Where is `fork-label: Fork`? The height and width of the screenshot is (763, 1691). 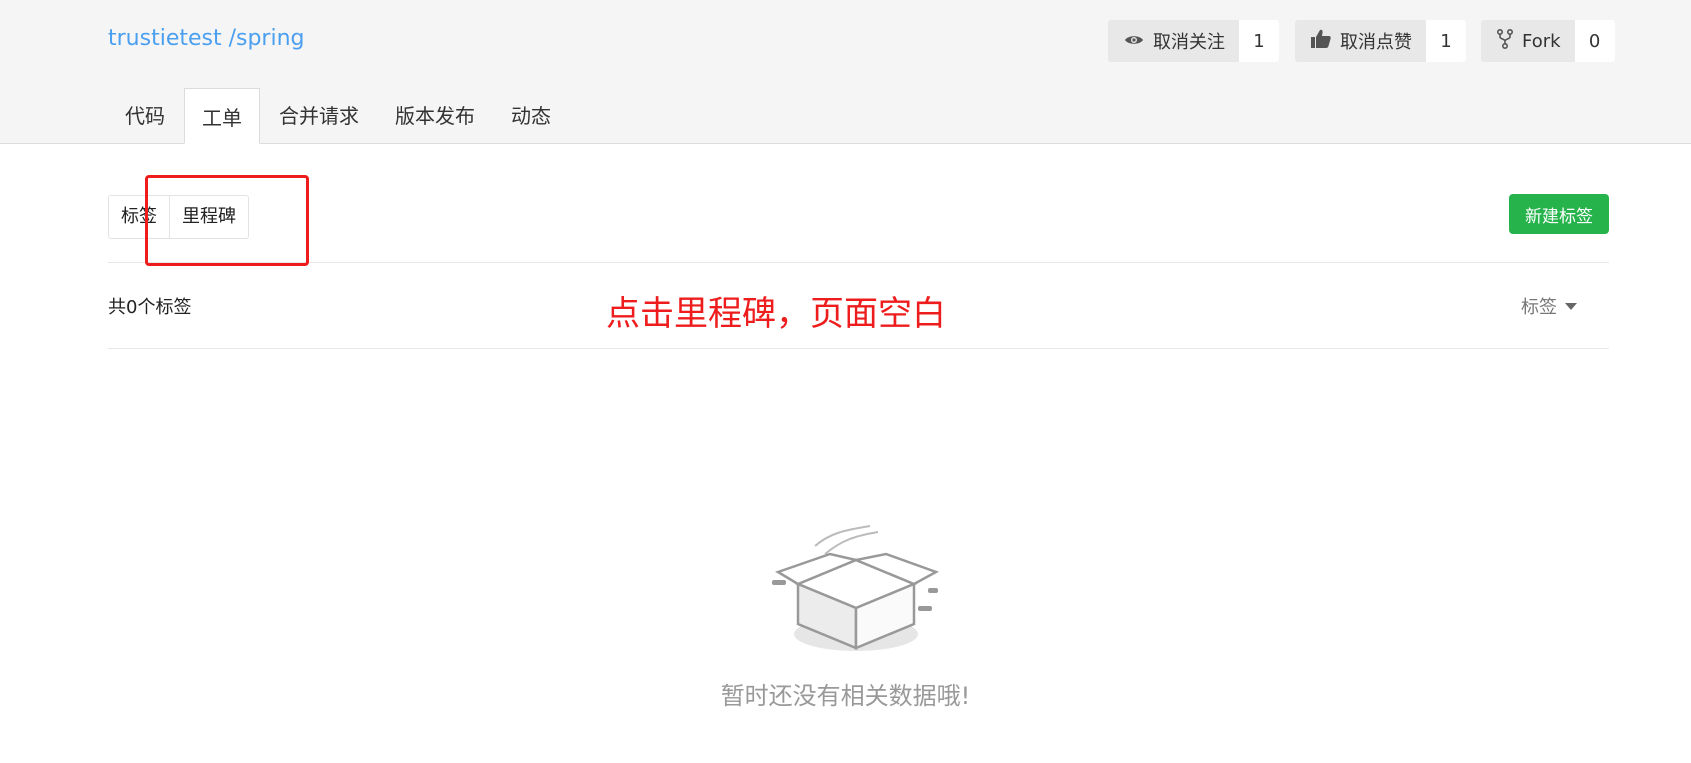
fork-label: Fork is located at coordinates (1541, 41).